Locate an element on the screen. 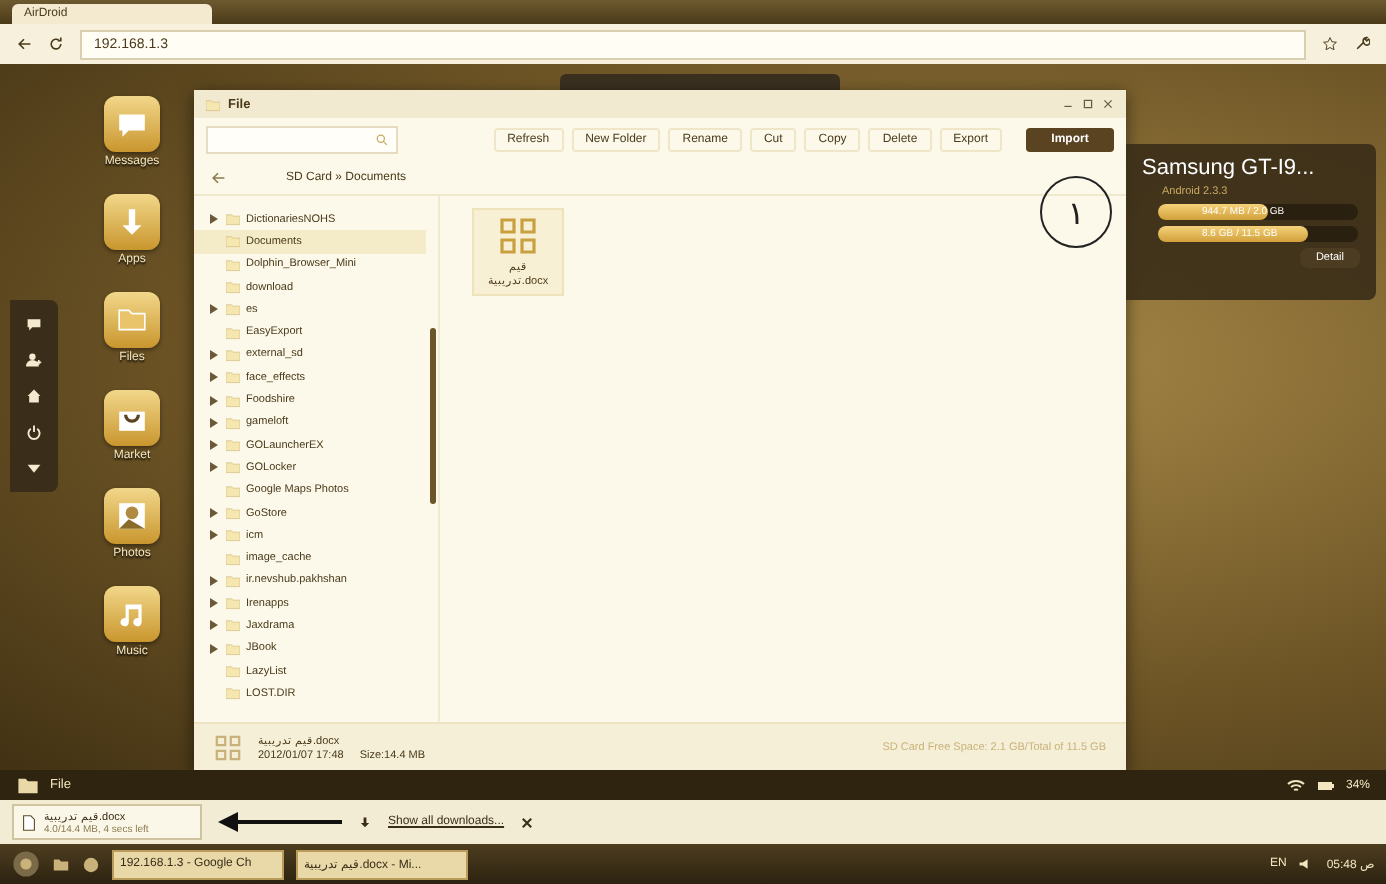 The height and width of the screenshot is (884, 1386). music-note-icon is located at coordinates (132, 614).